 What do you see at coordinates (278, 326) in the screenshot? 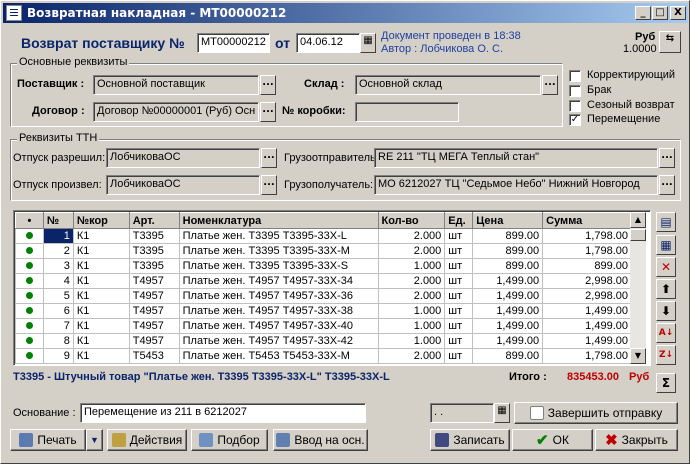
I see `nomenclature-cell: Платье жен. Т4957 Т4957-33Х-40` at bounding box center [278, 326].